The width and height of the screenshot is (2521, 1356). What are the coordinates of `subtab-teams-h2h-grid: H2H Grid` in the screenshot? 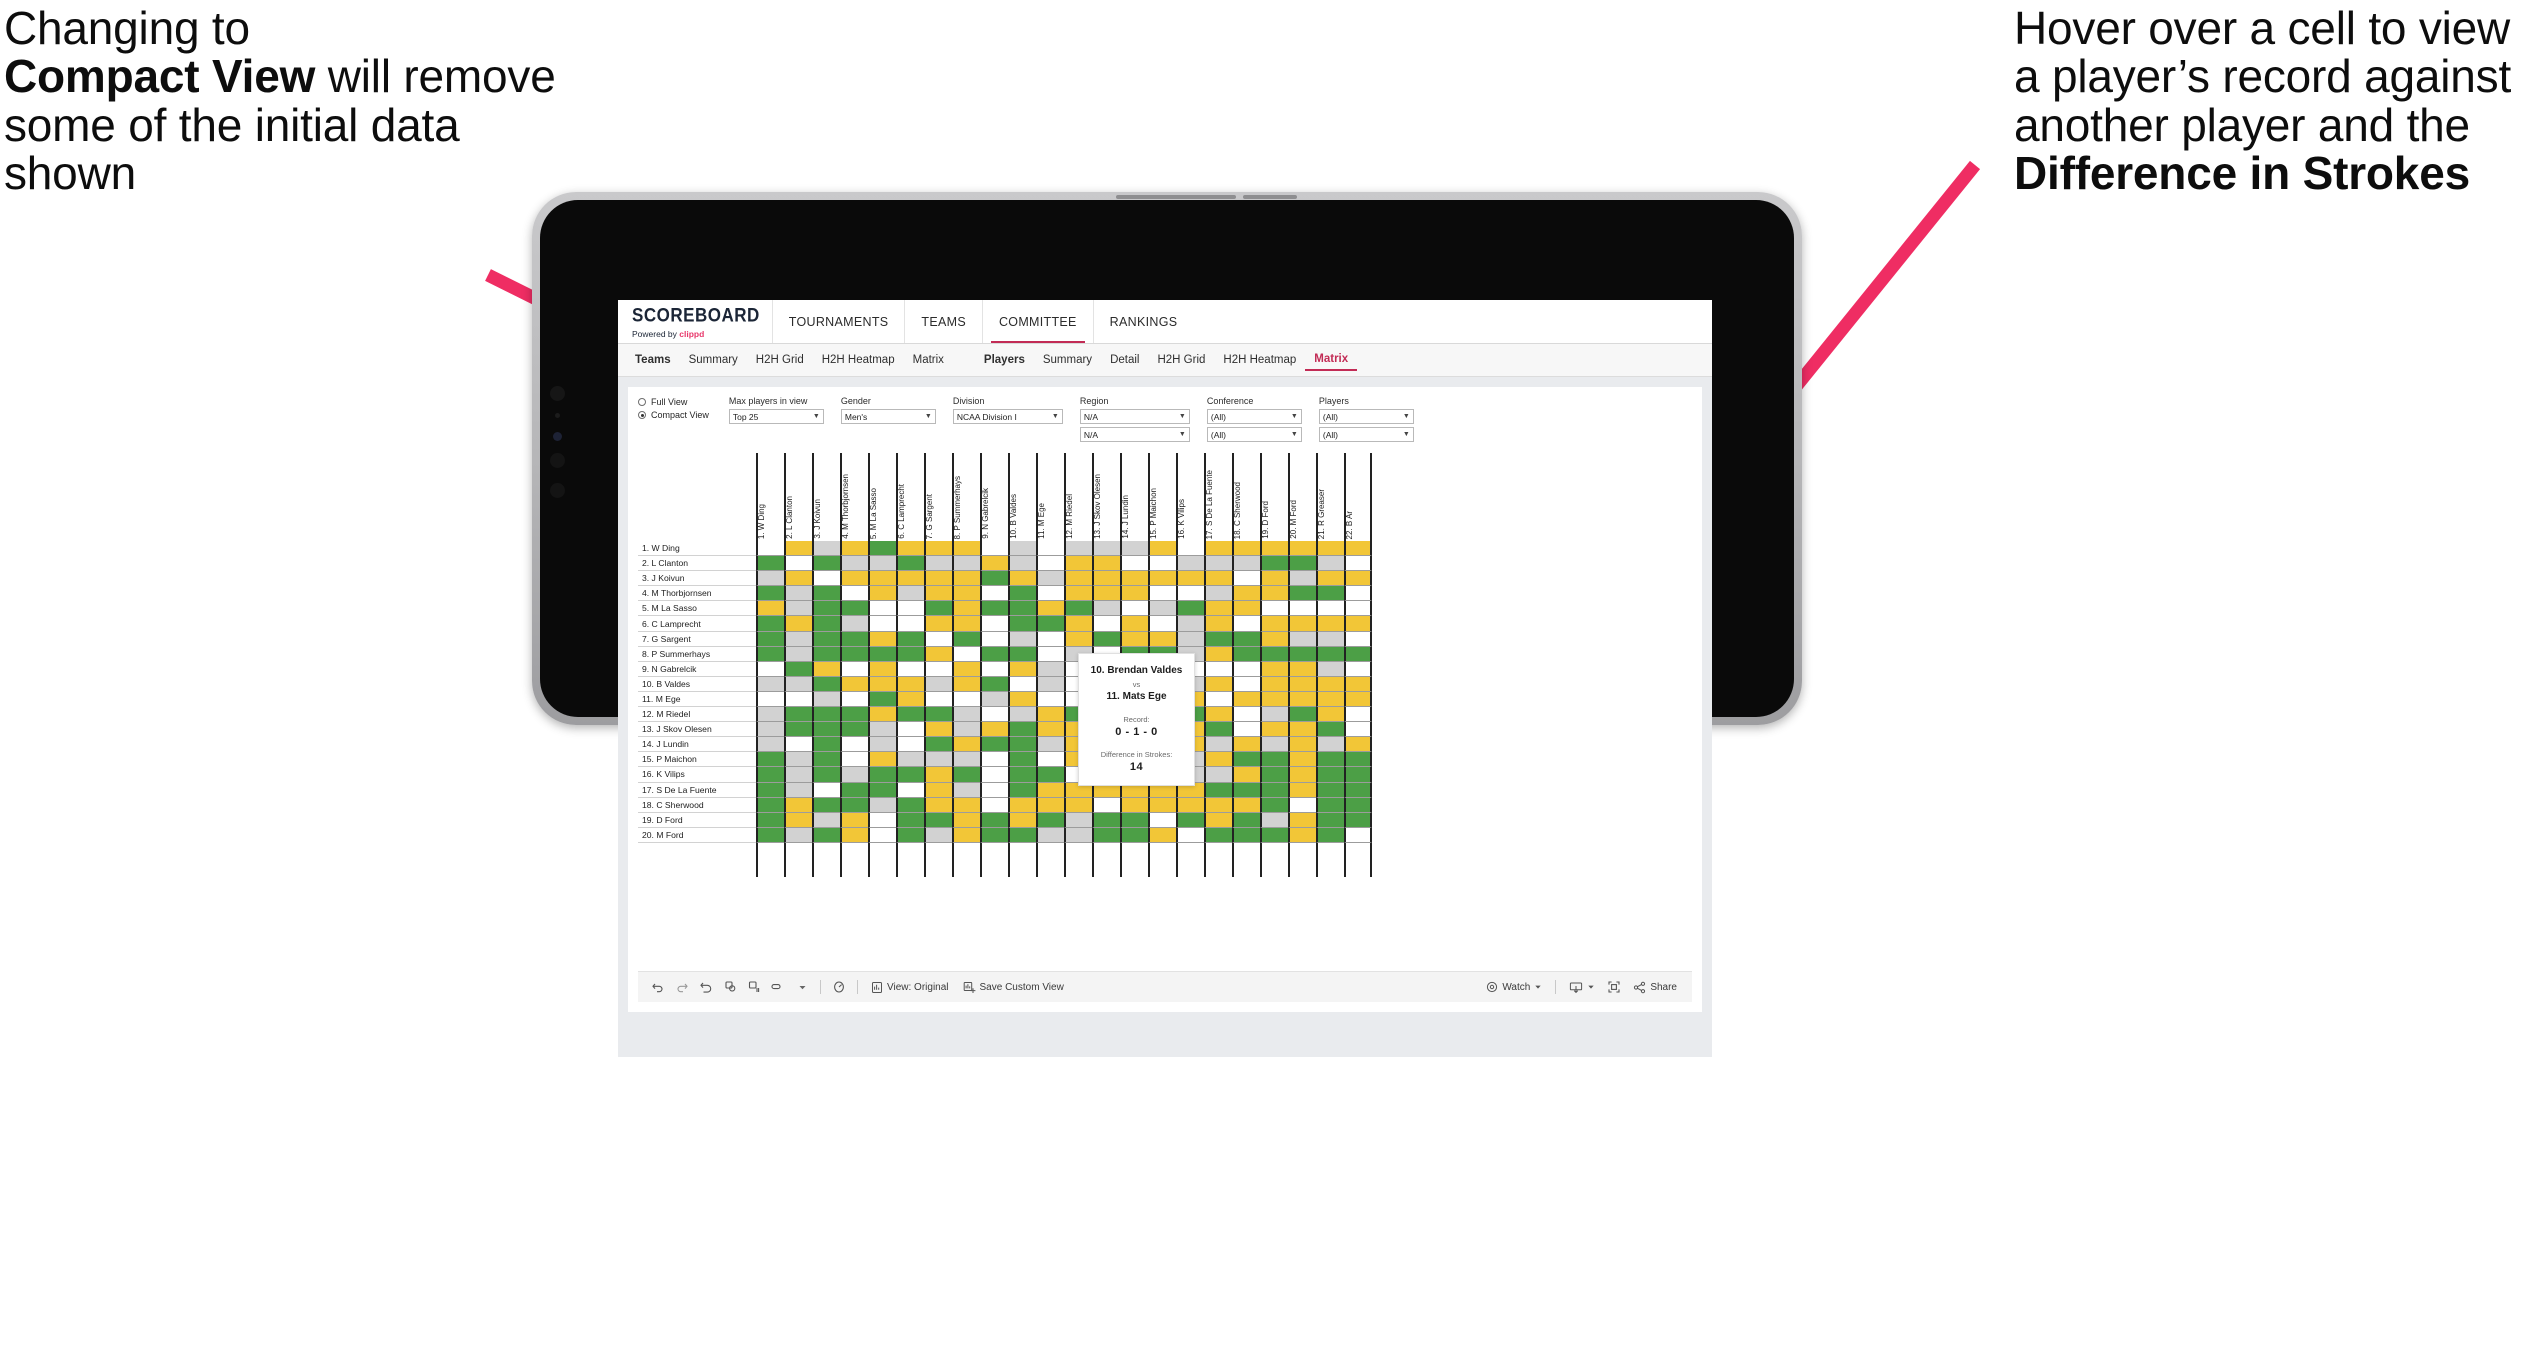 It's located at (780, 360).